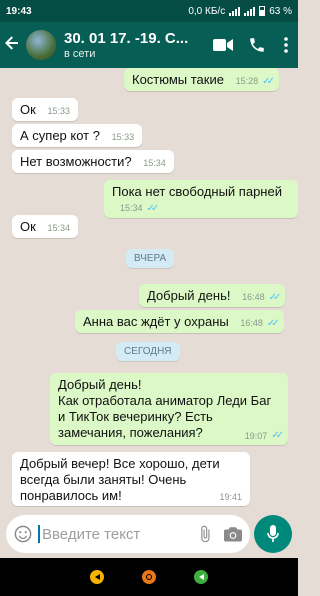  I want to click on message-meta: 15:28 ✓✓, so click(255, 81).